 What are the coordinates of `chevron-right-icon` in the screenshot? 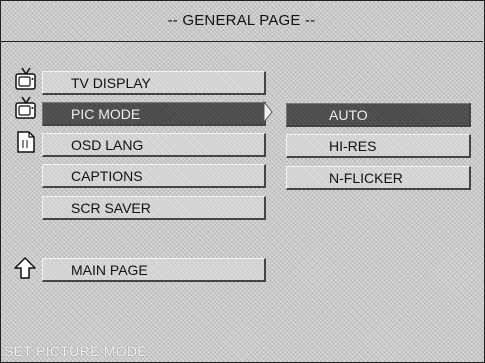 It's located at (268, 112).